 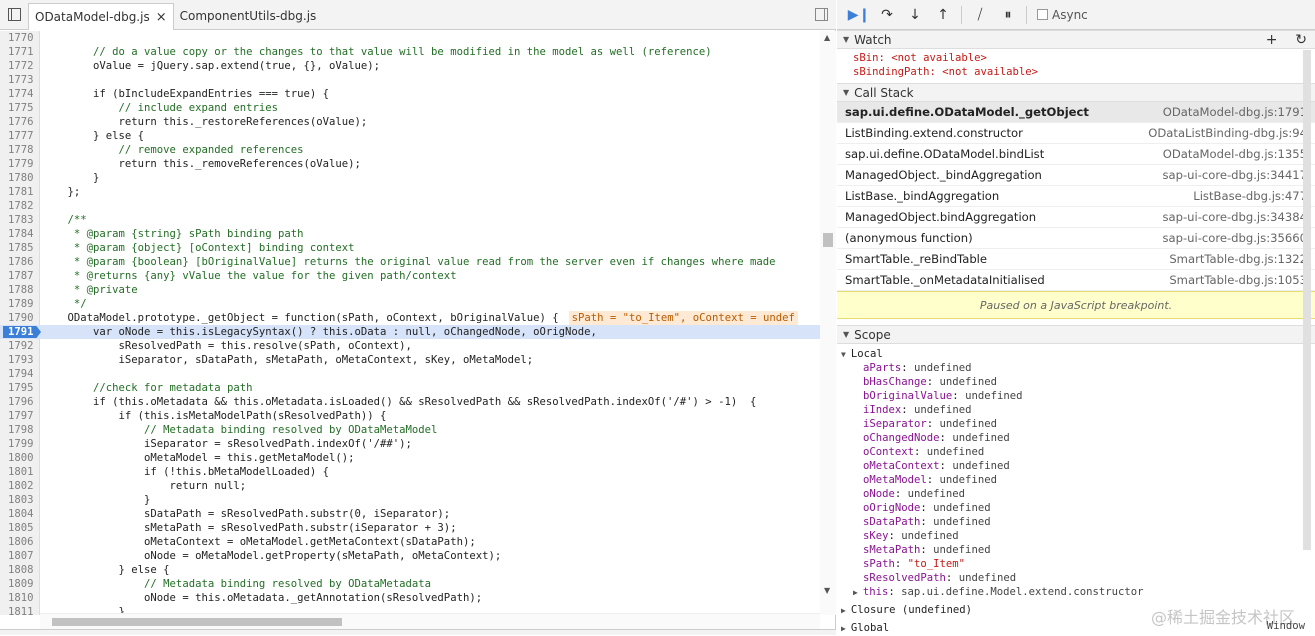 What do you see at coordinates (1301, 40) in the screenshot?
I see `refresh-icon: ↻` at bounding box center [1301, 40].